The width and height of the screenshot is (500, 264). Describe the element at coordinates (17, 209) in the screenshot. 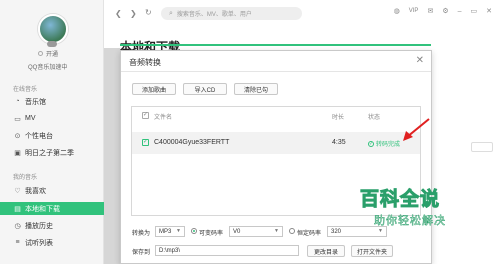

I see `download-icon: ▤` at that location.